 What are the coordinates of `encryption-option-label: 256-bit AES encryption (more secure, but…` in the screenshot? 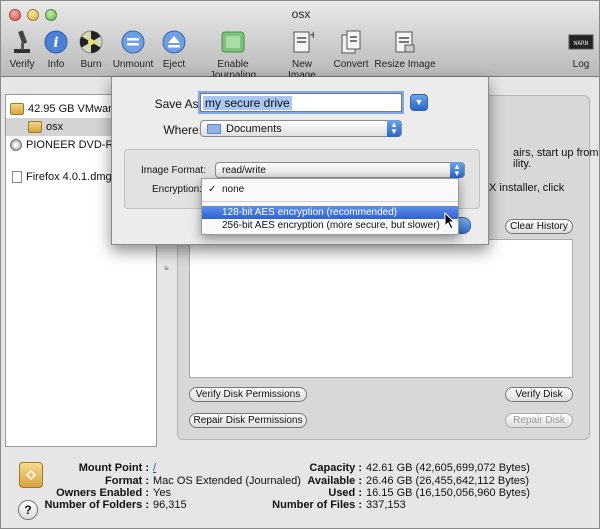 It's located at (331, 225).